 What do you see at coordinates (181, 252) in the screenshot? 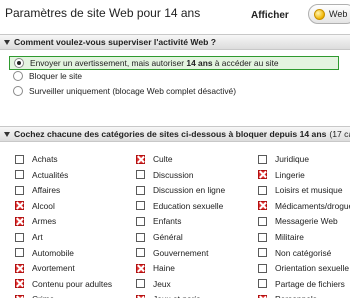
I see `category-label: Gouvernement` at bounding box center [181, 252].